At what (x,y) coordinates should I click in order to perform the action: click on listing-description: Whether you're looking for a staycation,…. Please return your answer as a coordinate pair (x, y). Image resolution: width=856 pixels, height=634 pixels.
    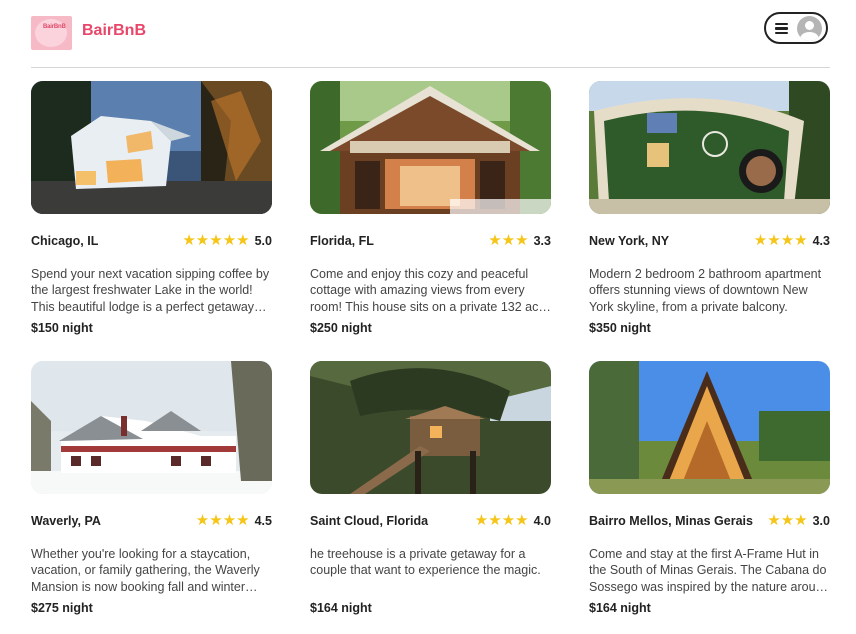
    Looking at the image, I should click on (145, 570).